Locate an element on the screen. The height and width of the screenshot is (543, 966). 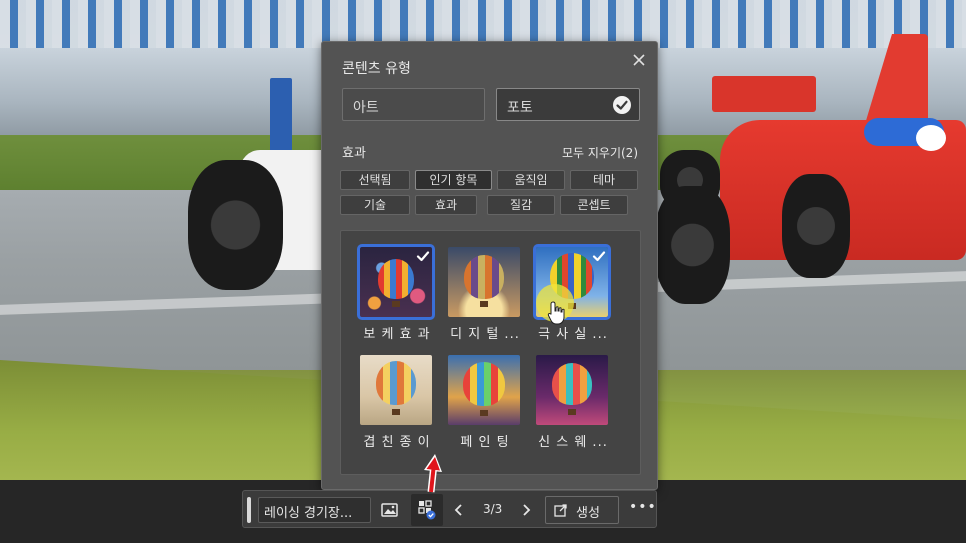
synthwave-balloon-thumbnail is located at coordinates (572, 390).